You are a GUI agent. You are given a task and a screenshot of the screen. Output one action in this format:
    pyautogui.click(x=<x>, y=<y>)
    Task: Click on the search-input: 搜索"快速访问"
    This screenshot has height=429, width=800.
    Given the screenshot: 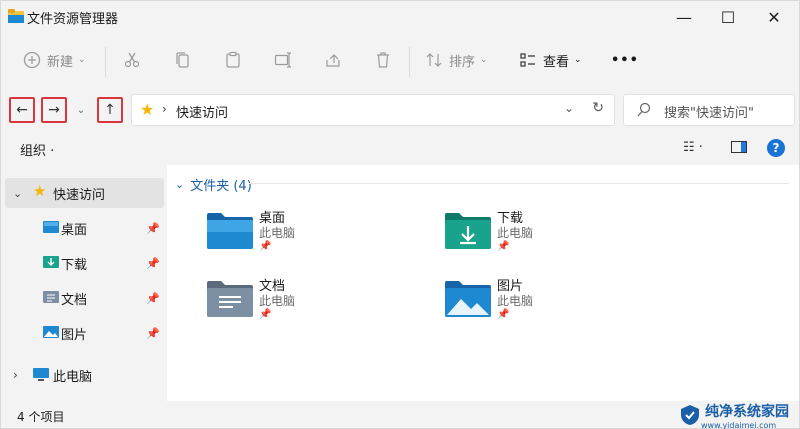 What is the action you would take?
    pyautogui.click(x=709, y=110)
    